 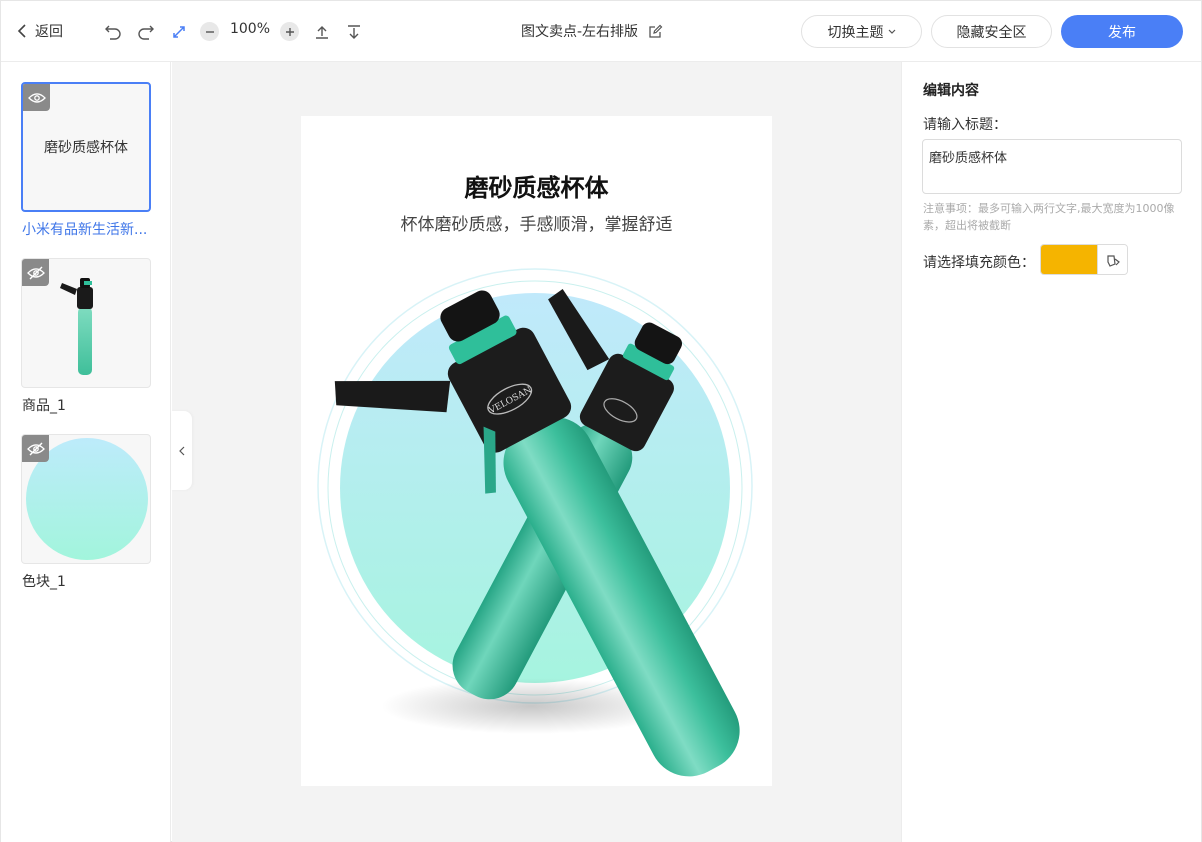 I want to click on collapse-panel-button, so click(x=181, y=450).